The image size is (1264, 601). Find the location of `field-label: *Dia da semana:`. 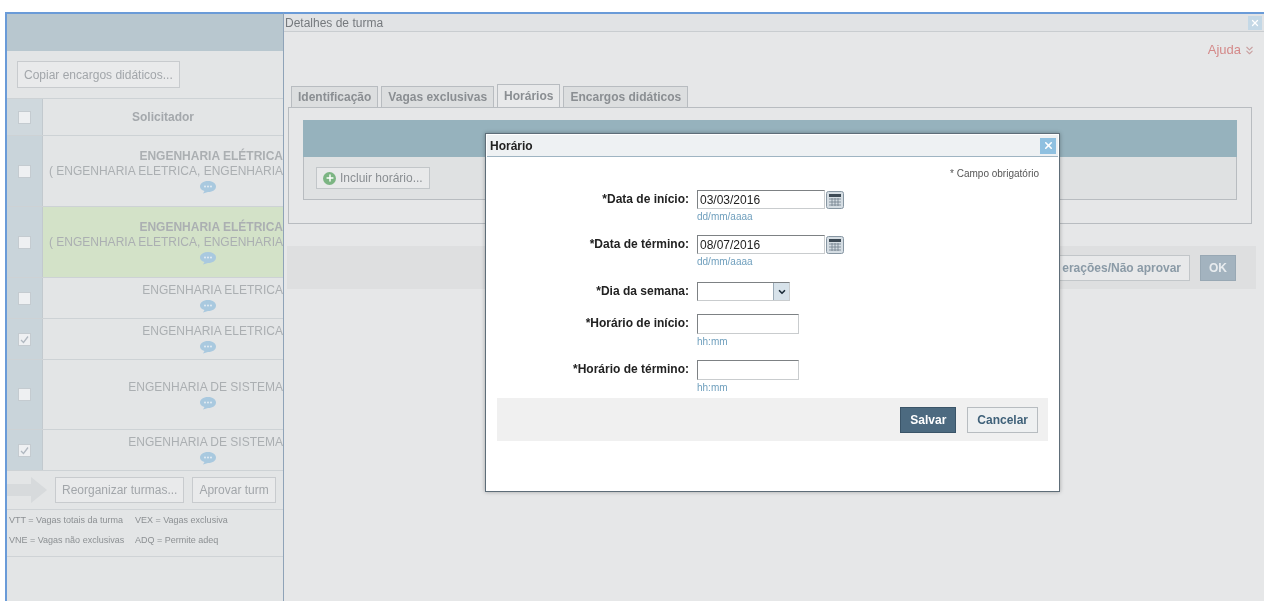

field-label: *Dia da semana: is located at coordinates (642, 291).